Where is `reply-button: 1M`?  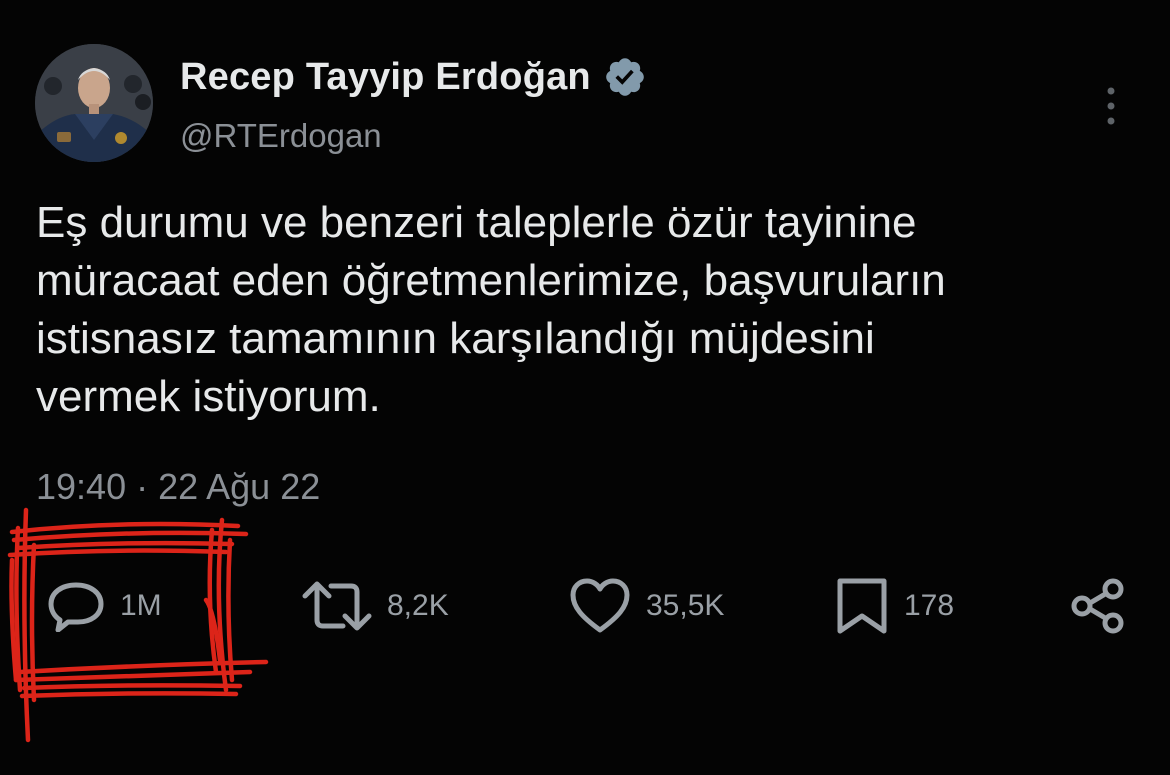 reply-button: 1M is located at coordinates (104, 606).